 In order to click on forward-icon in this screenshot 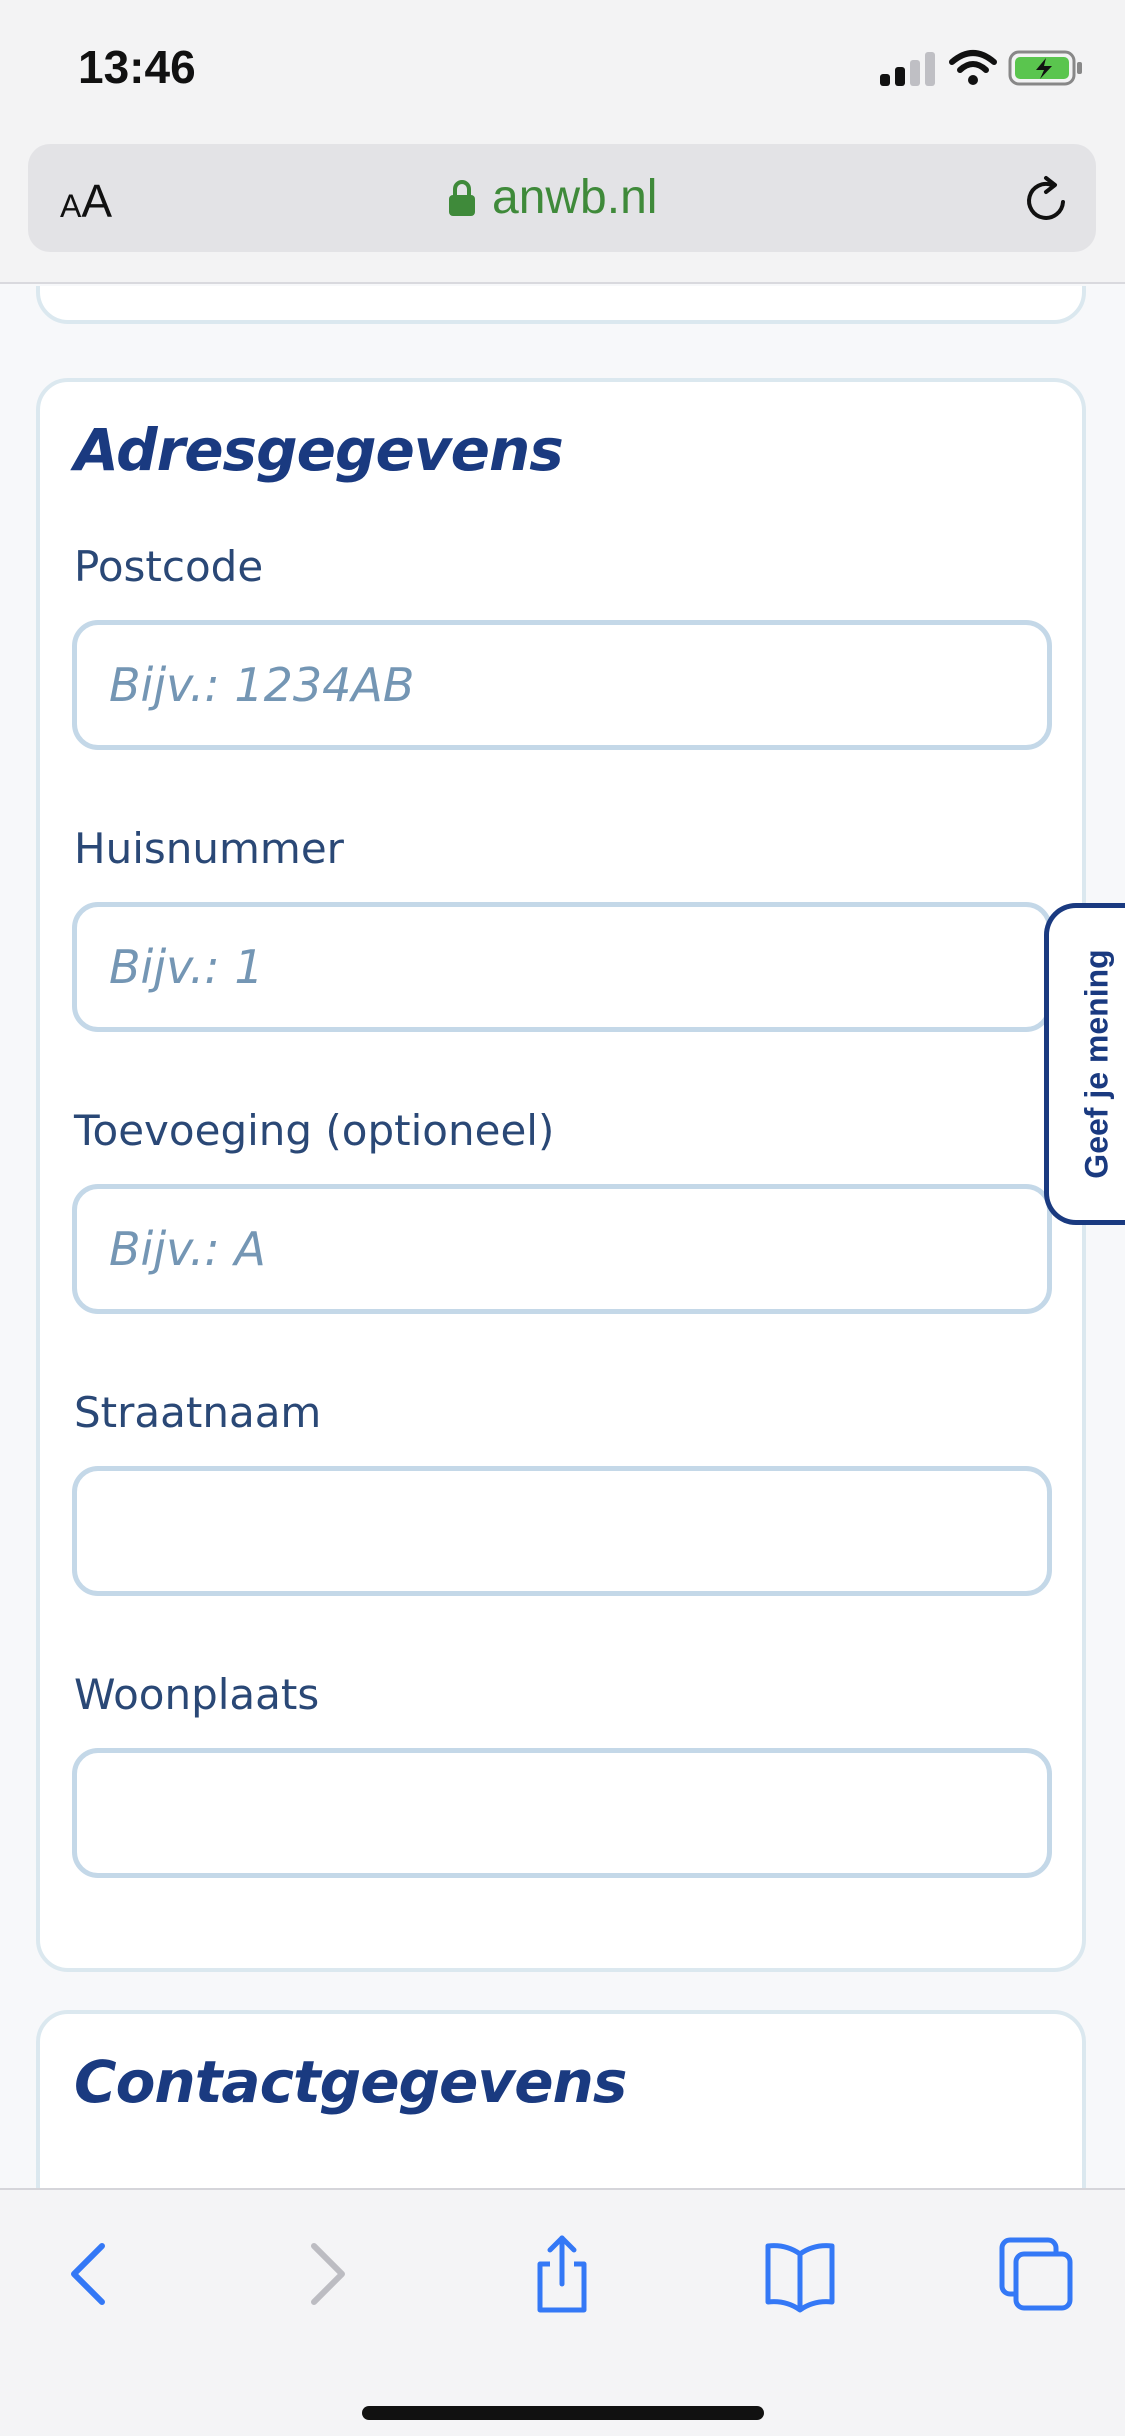, I will do `click(324, 2274)`.